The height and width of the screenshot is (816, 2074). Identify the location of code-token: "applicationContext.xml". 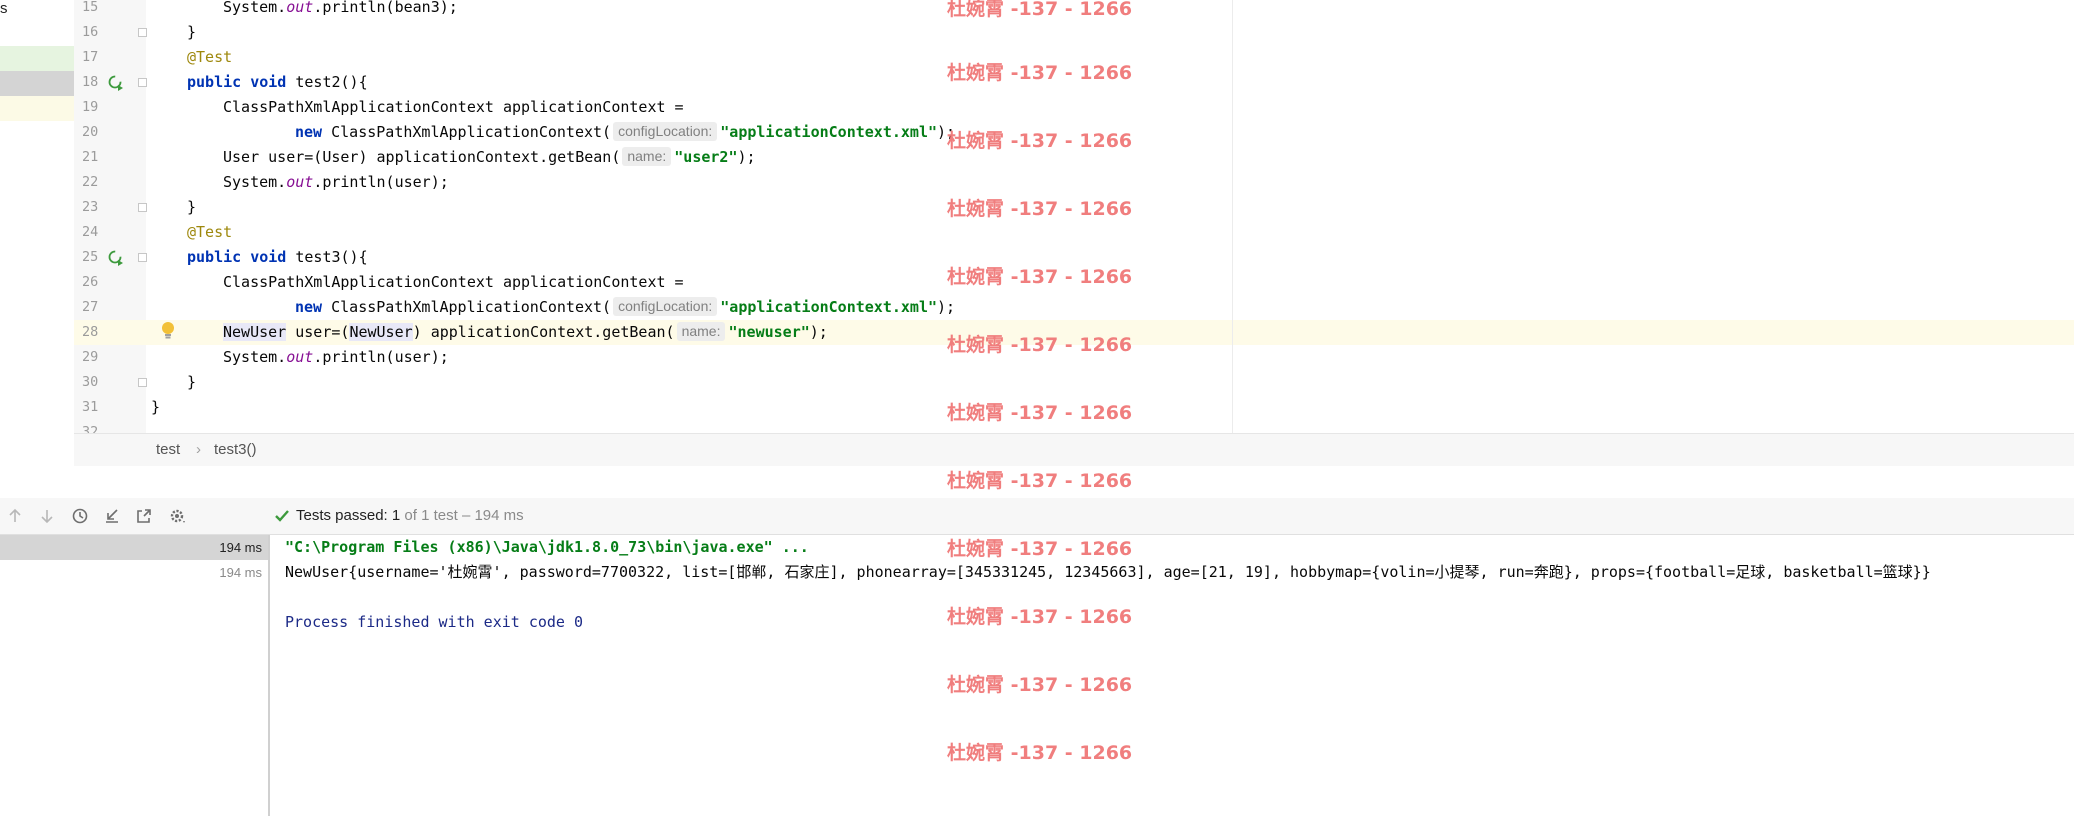
(829, 132).